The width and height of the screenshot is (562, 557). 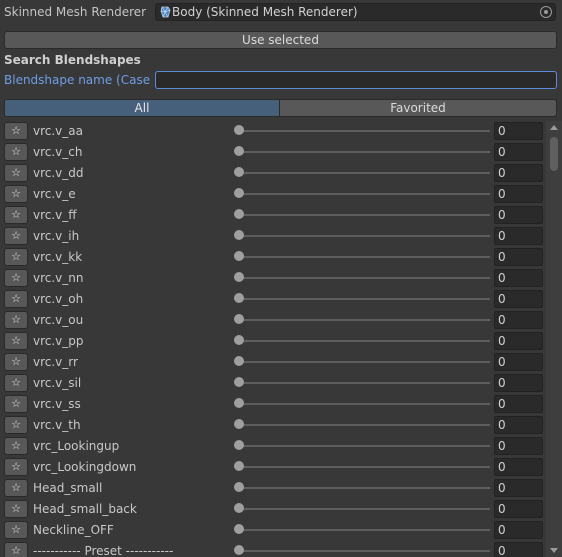 What do you see at coordinates (57, 383) in the screenshot?
I see `blendshape-name: vrc.v_sil` at bounding box center [57, 383].